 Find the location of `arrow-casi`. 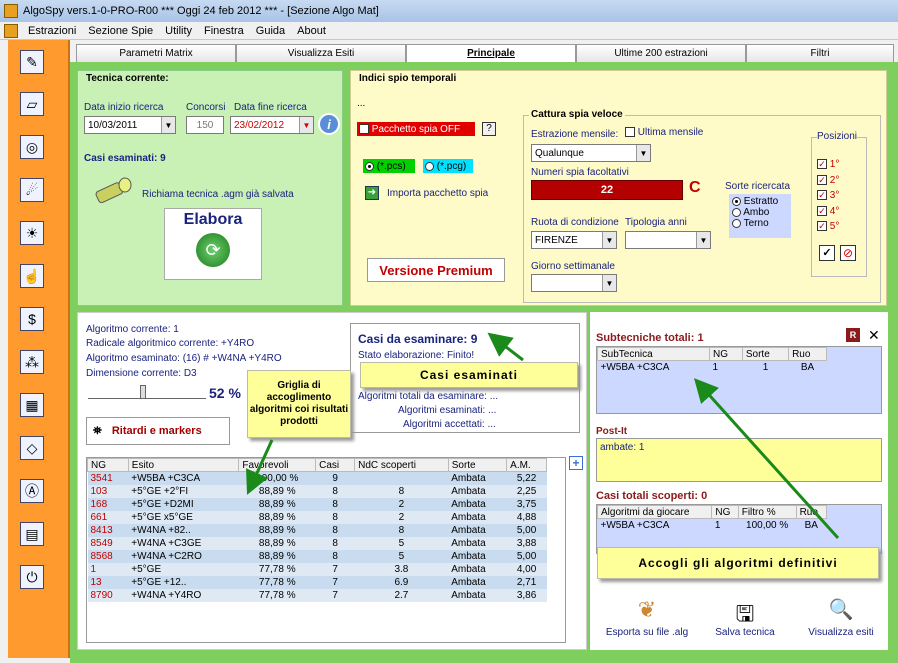

arrow-casi is located at coordinates (505, 347).